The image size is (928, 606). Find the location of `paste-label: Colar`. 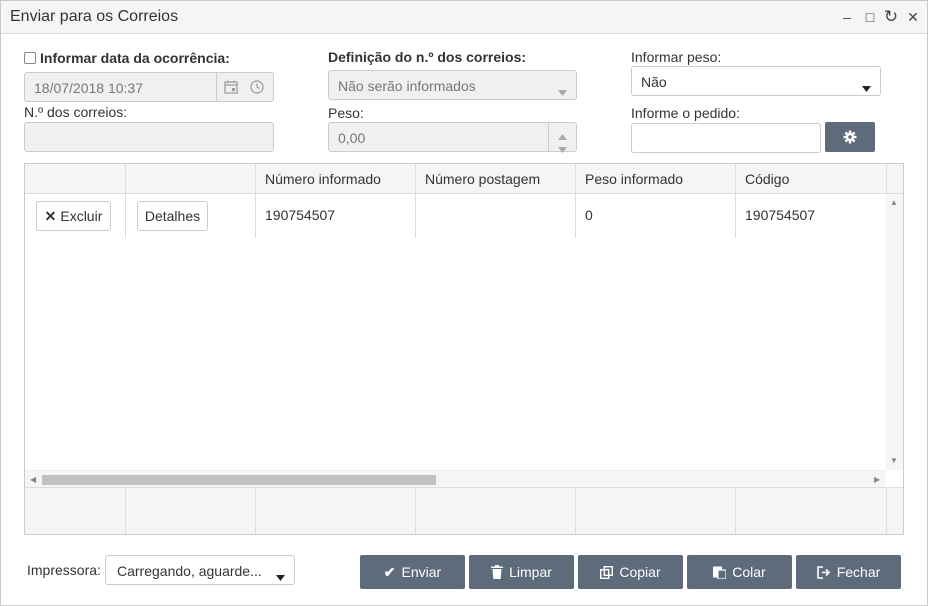

paste-label: Colar is located at coordinates (749, 572).